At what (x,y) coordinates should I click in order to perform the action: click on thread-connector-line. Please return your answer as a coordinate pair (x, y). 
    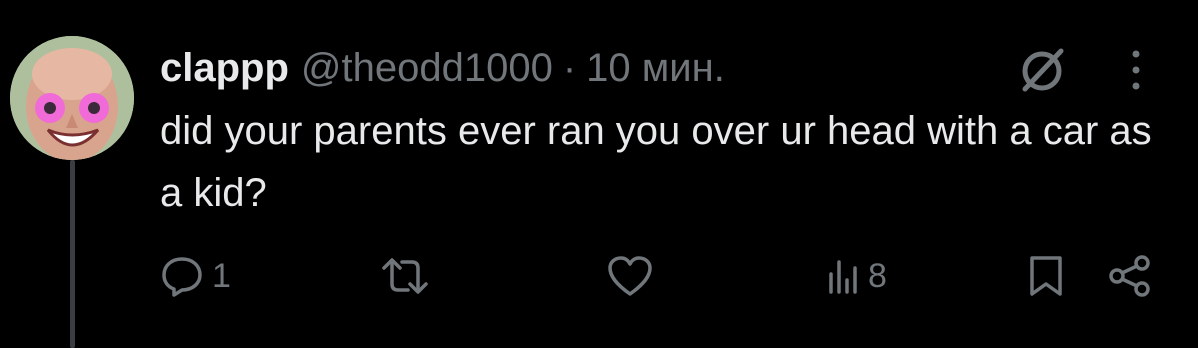
    Looking at the image, I should click on (72, 254).